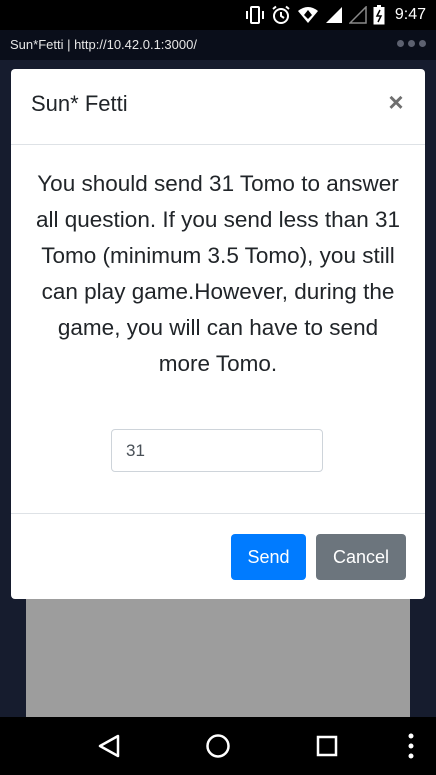  I want to click on vibrate-icon, so click(254, 15).